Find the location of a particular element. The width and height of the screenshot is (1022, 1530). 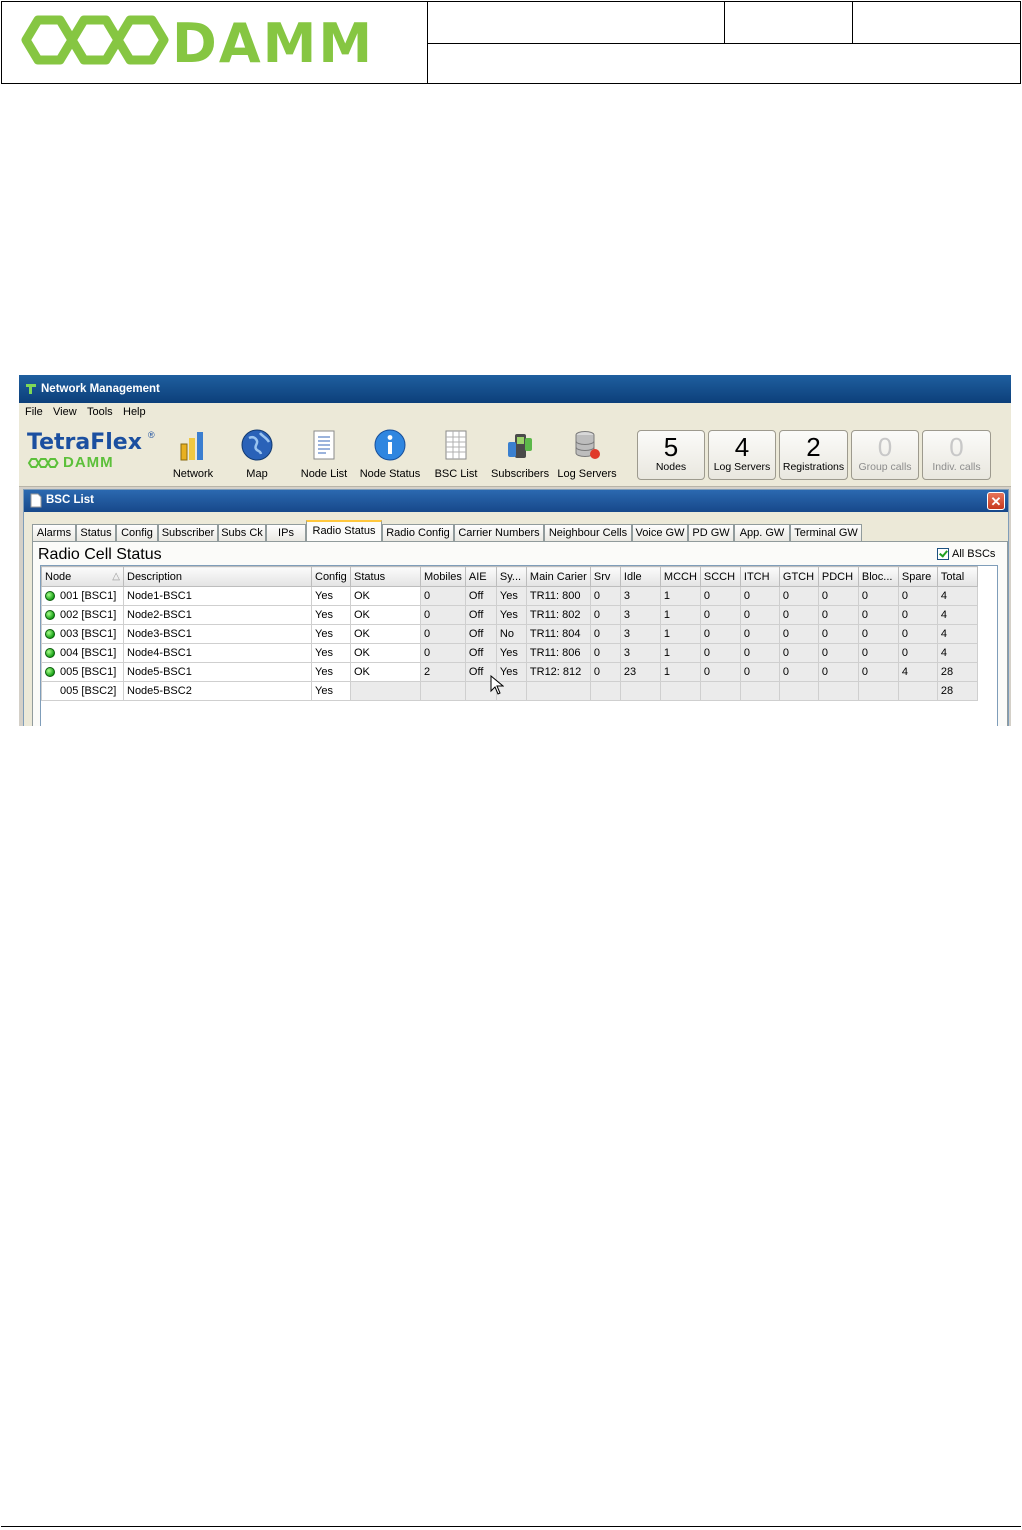

tab-radio-config: Radio Config is located at coordinates (418, 532).